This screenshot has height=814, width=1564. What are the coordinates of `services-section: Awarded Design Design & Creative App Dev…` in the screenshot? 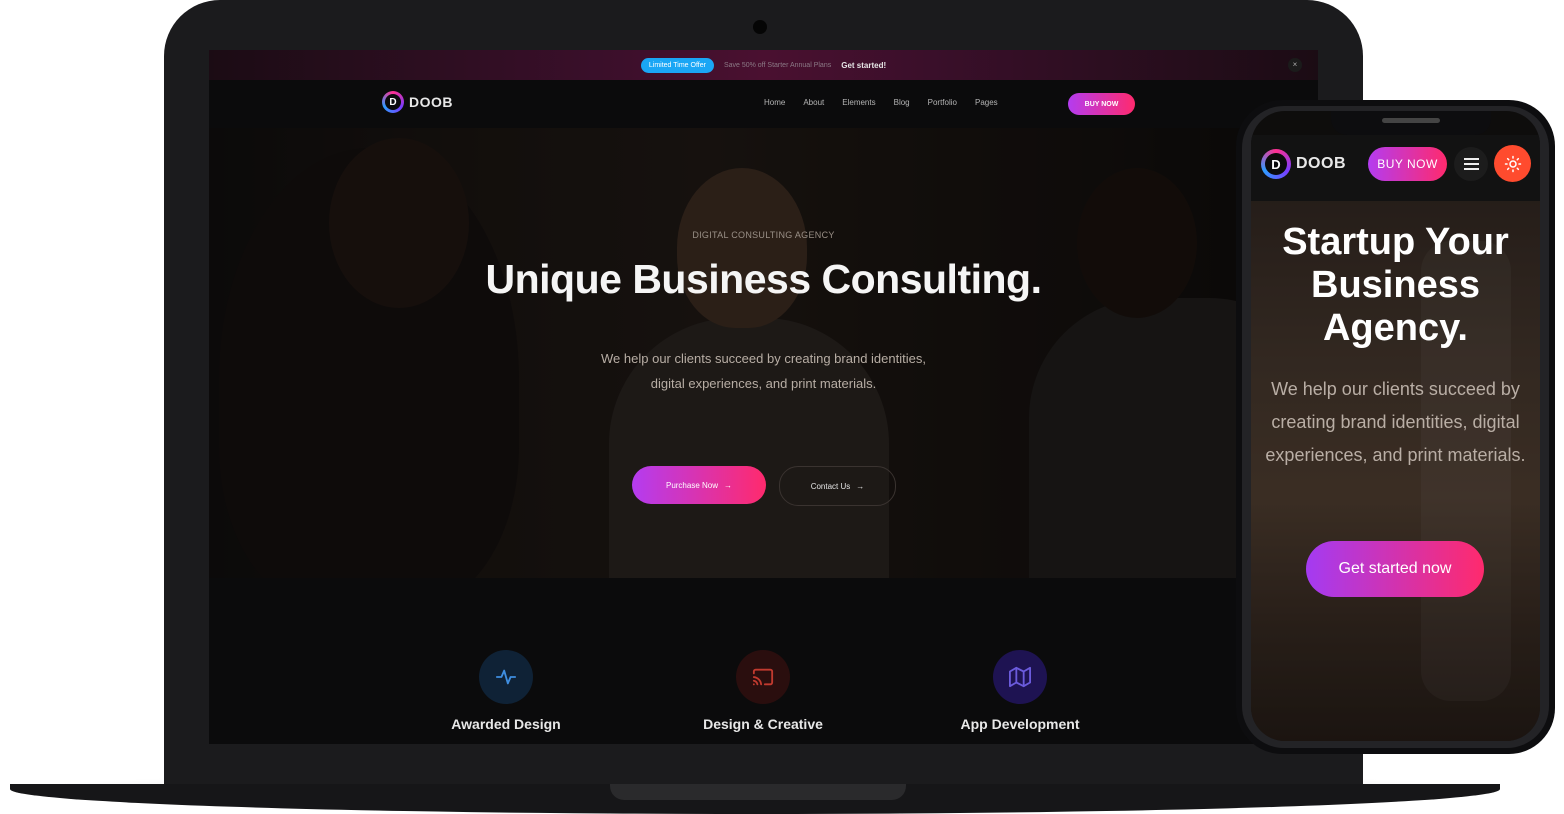 It's located at (763, 661).